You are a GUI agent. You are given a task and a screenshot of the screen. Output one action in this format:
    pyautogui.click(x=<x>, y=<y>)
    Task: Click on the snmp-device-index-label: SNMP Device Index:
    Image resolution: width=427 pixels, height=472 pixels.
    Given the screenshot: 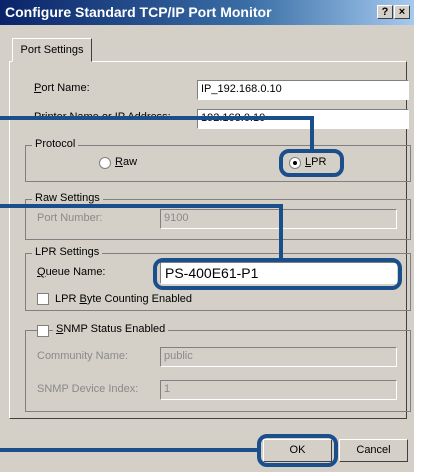 What is the action you would take?
    pyautogui.click(x=88, y=389)
    